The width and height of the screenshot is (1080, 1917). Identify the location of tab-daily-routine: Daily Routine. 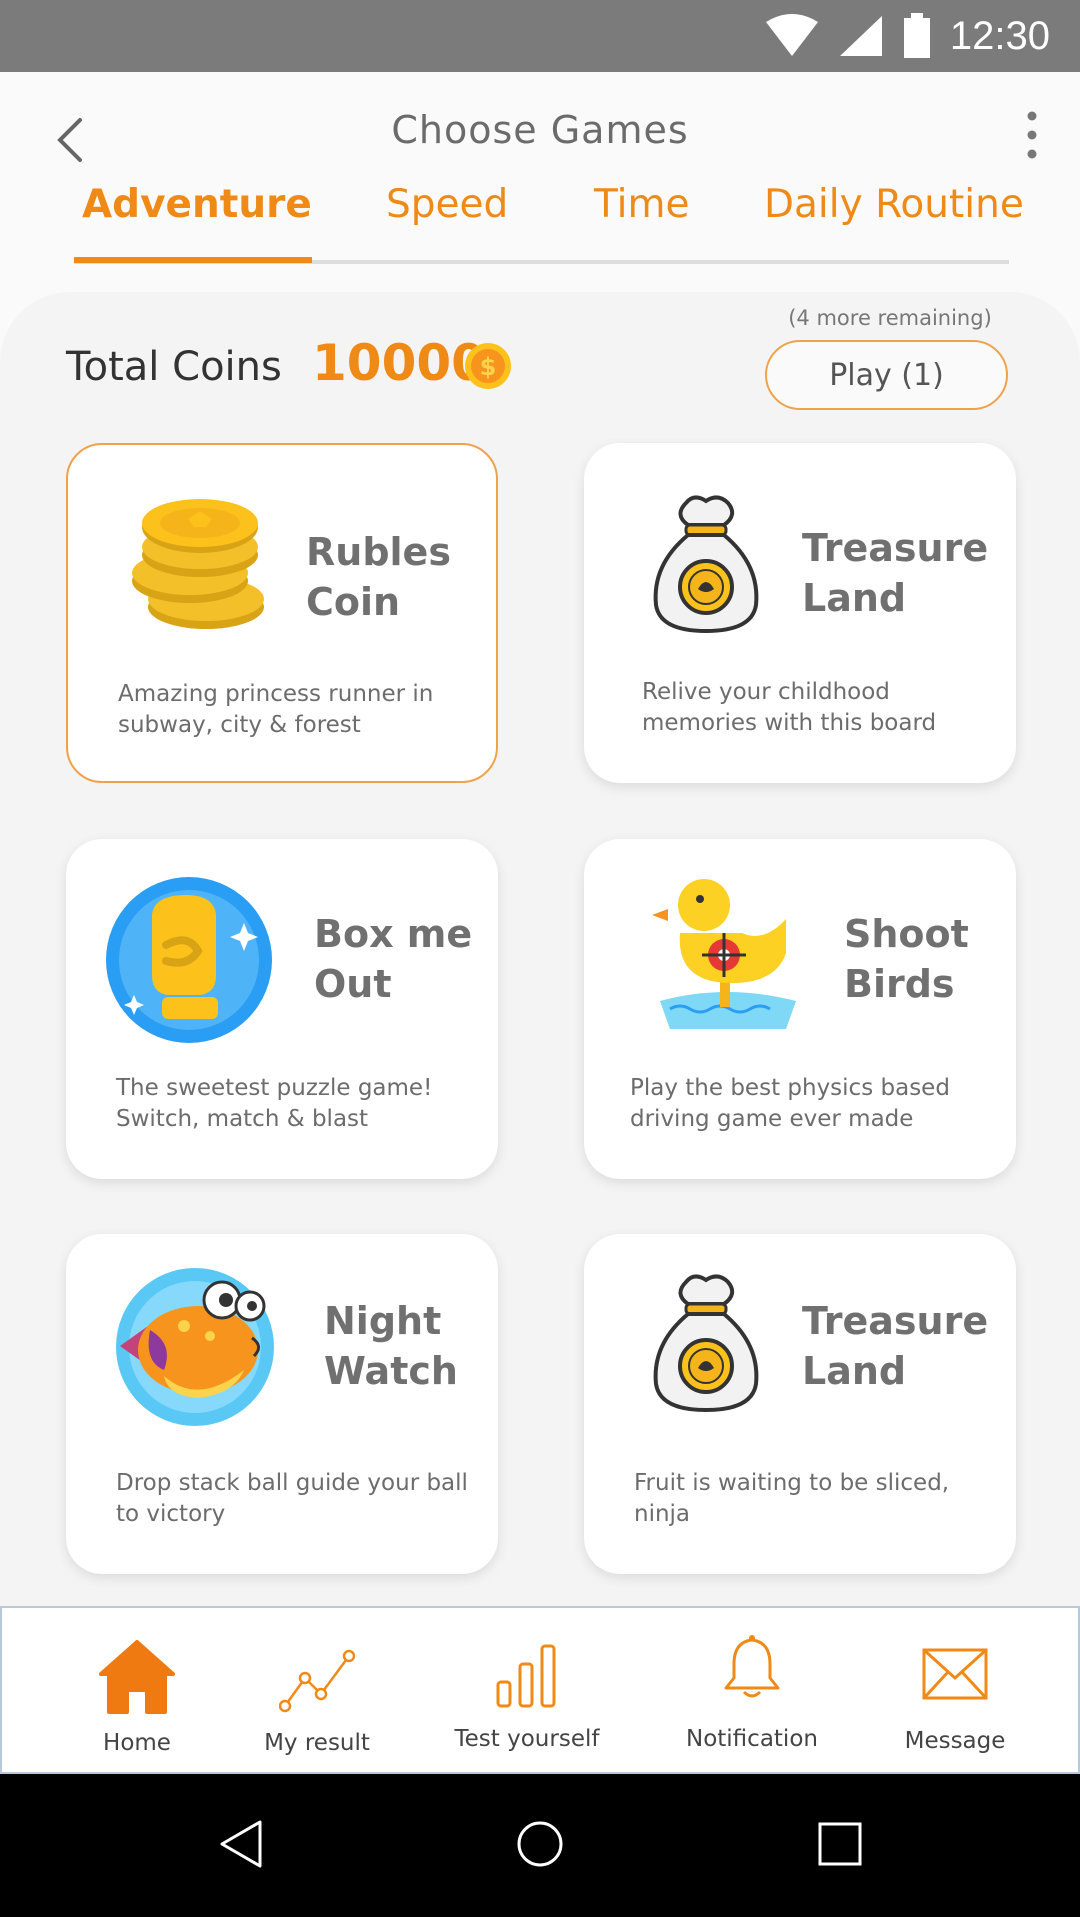
(894, 204).